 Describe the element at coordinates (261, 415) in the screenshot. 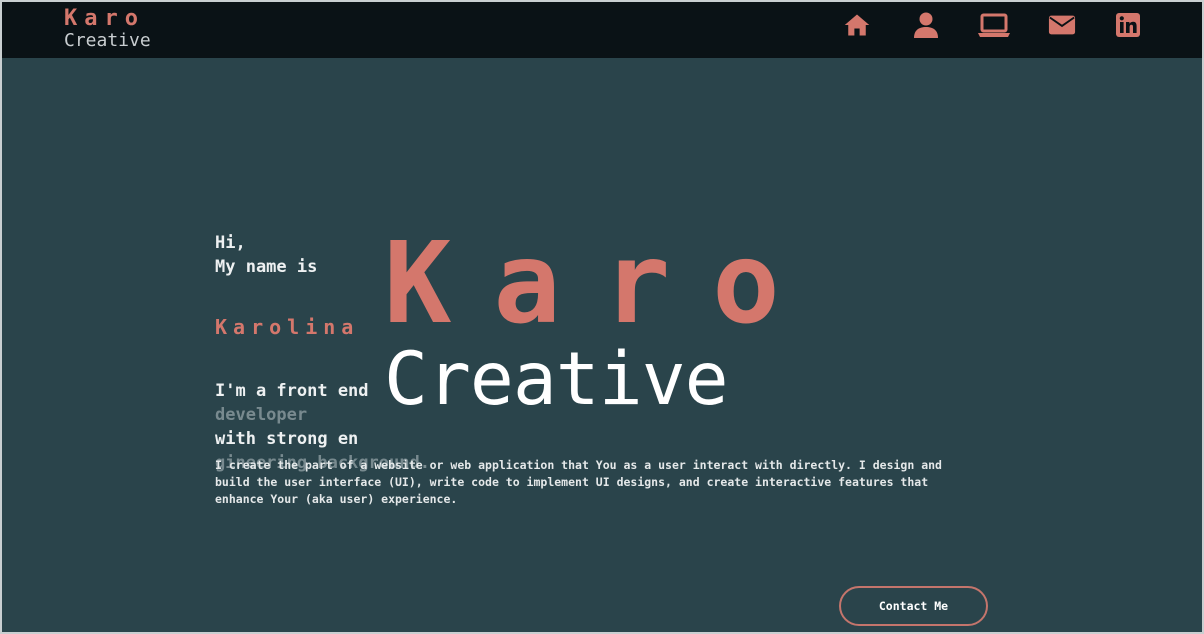

I see `role-line-1-faded: developer` at that location.